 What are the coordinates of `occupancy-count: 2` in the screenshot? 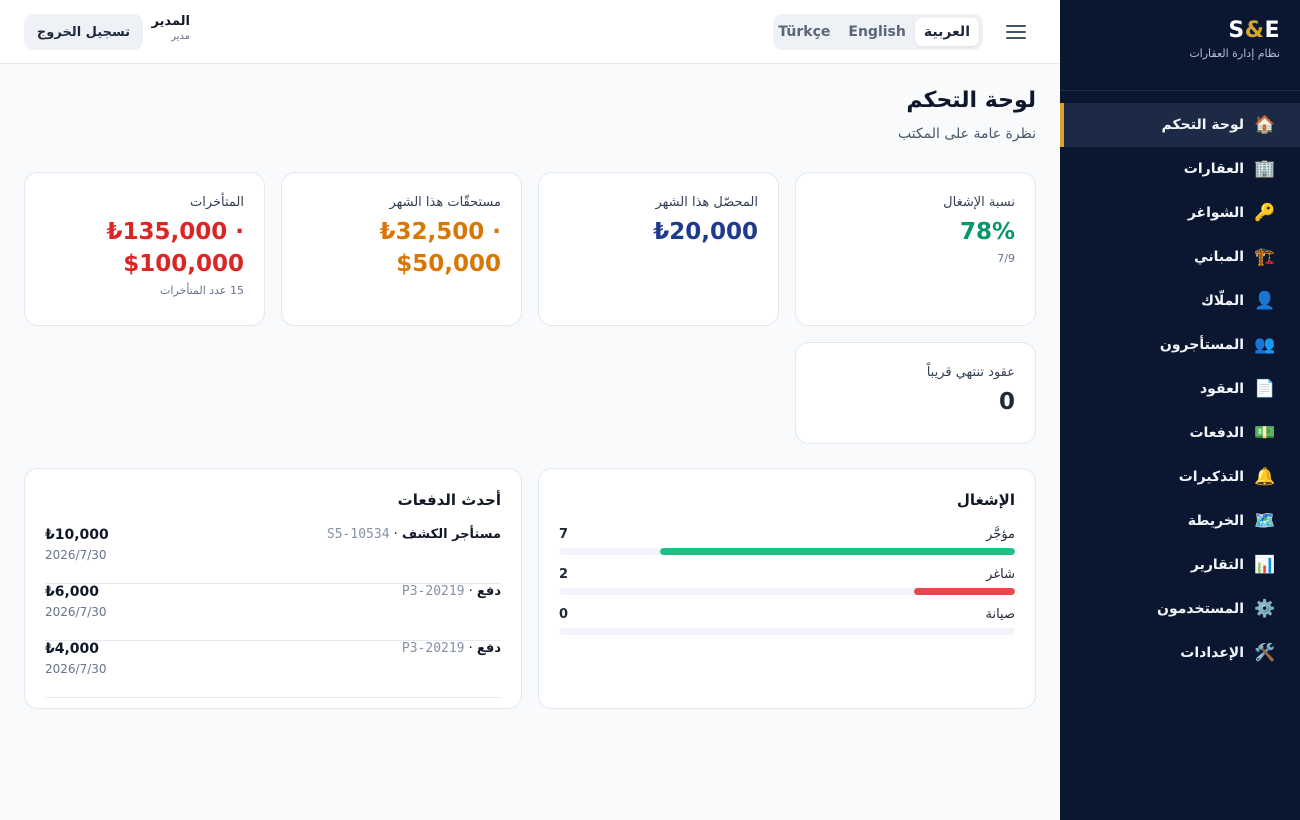 It's located at (564, 574).